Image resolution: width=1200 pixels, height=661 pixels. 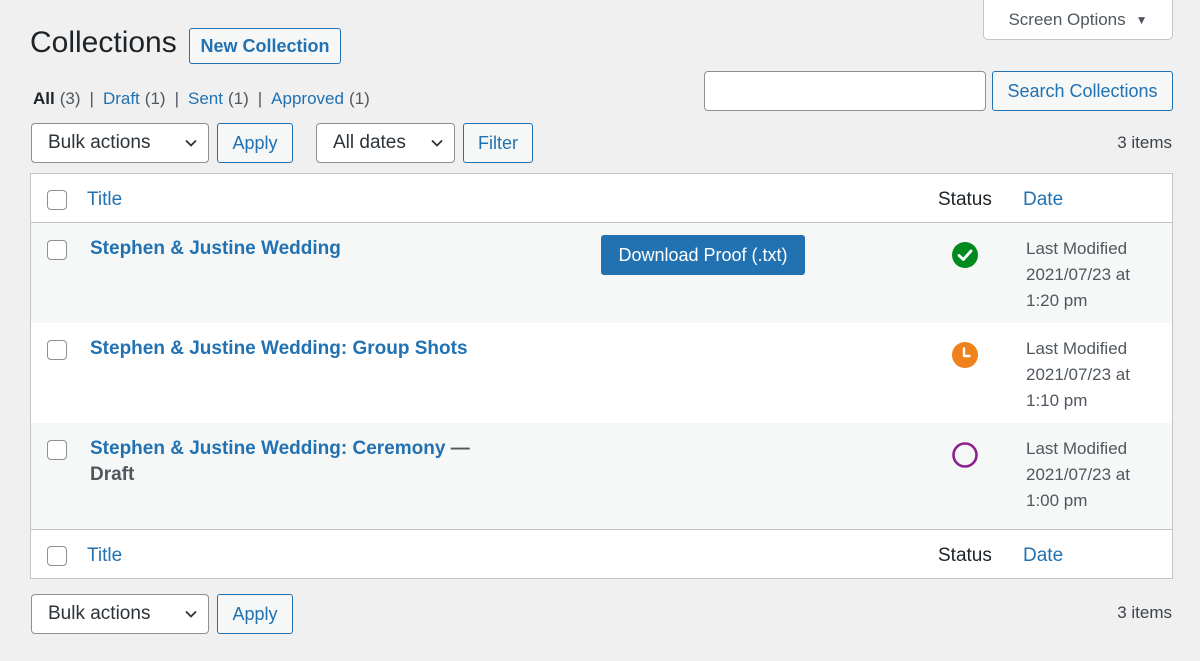 I want to click on download-proof-button: Download Proof (.txt), so click(x=703, y=255).